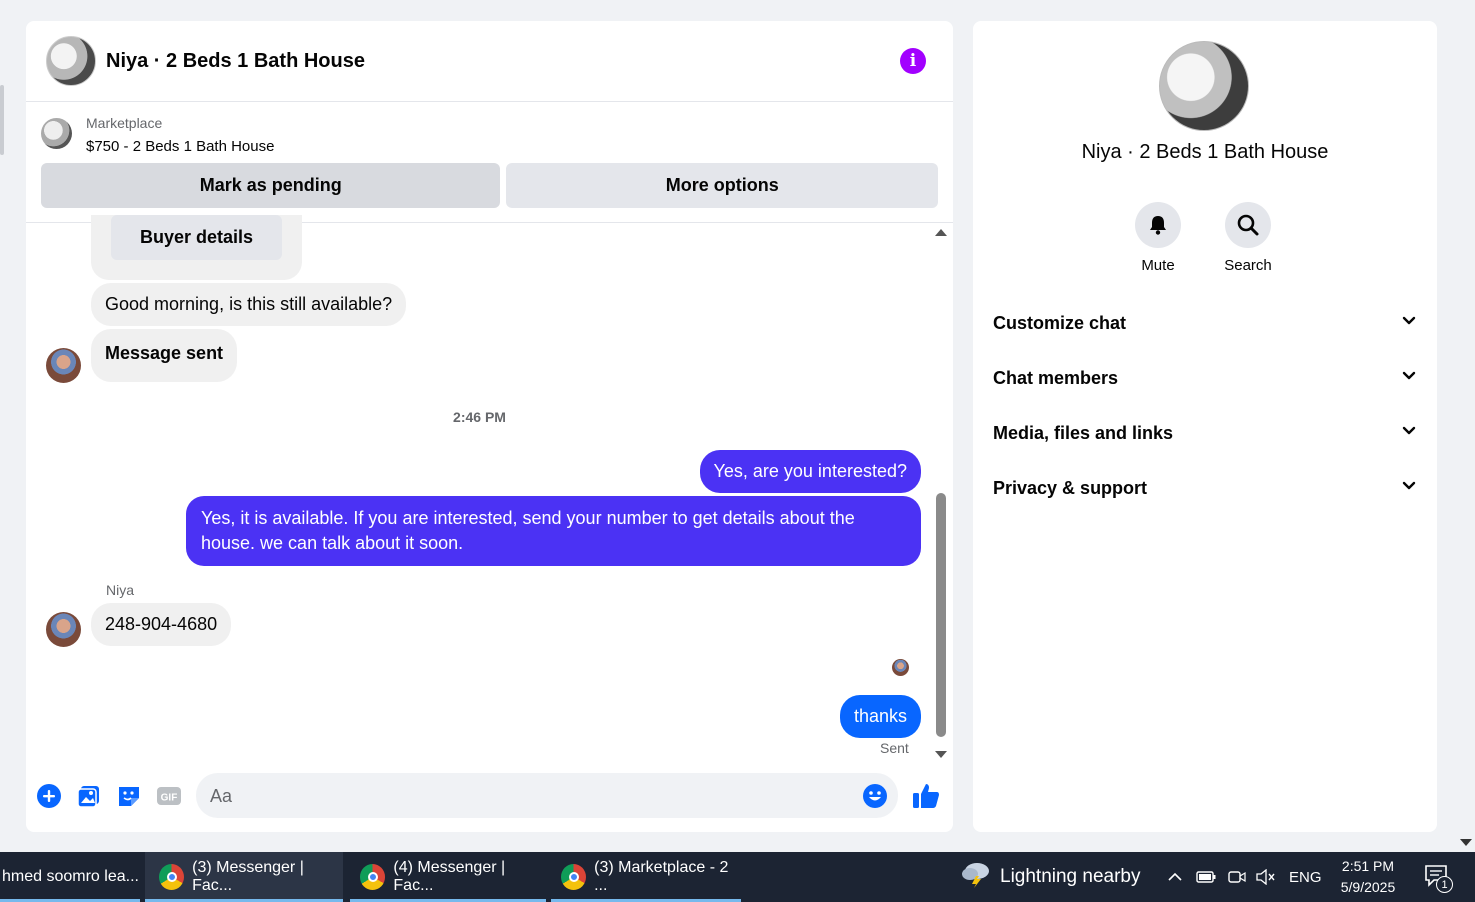 This screenshot has height=902, width=1475. What do you see at coordinates (271, 185) in the screenshot?
I see `mark-as-pending-button: Mark as pending` at bounding box center [271, 185].